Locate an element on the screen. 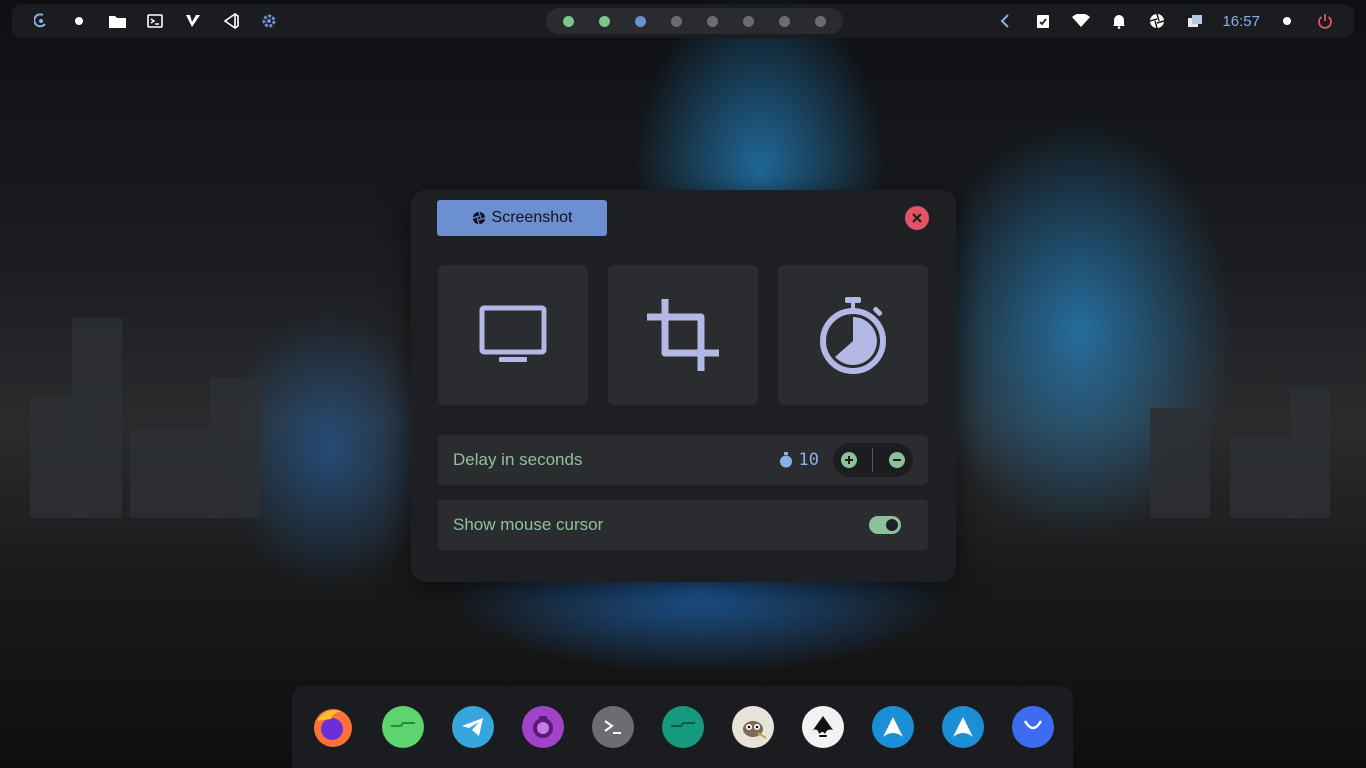 The width and height of the screenshot is (1366, 768). fullscreen-monitor-icon is located at coordinates (513, 333).